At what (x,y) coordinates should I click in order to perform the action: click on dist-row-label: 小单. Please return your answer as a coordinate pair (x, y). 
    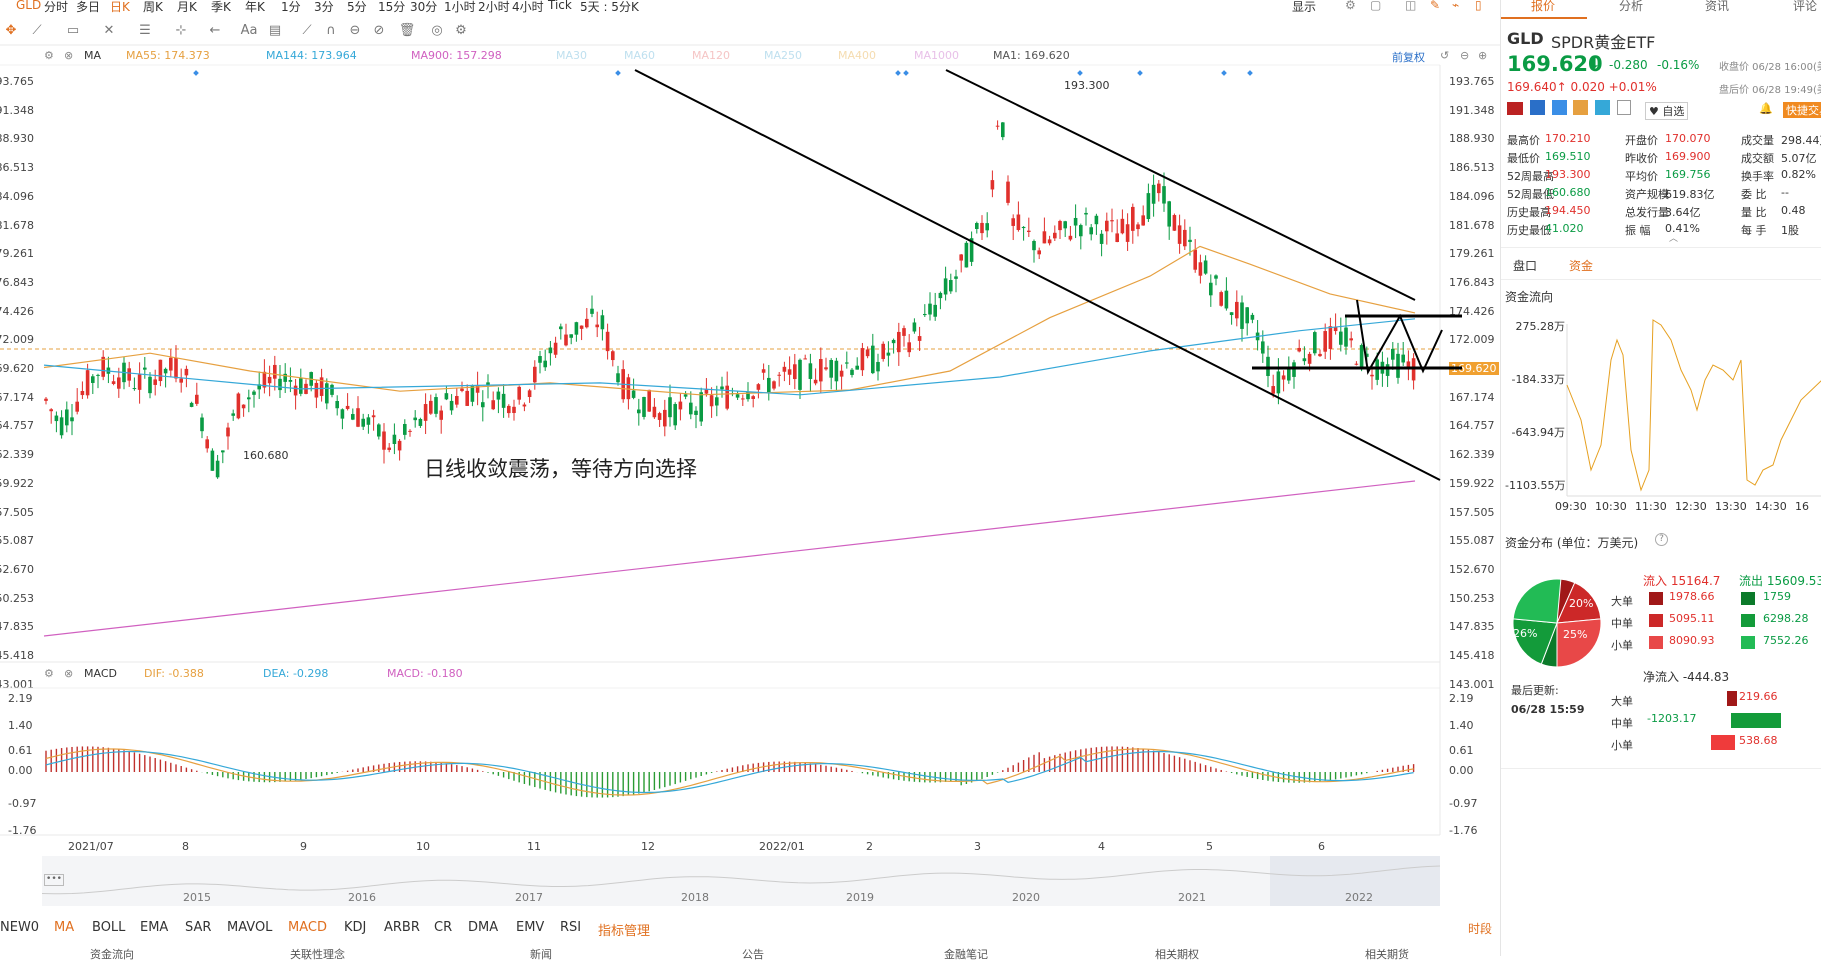
    Looking at the image, I should click on (1622, 645).